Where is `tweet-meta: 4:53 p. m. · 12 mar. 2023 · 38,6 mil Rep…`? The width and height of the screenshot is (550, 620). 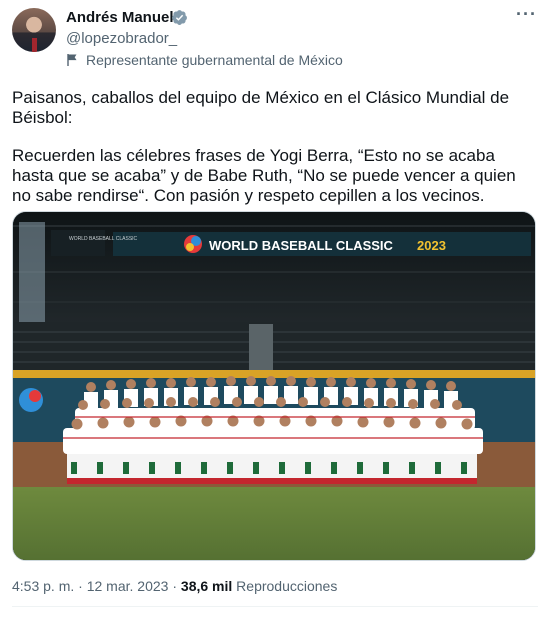 tweet-meta: 4:53 p. m. · 12 mar. 2023 · 38,6 mil Rep… is located at coordinates (174, 586).